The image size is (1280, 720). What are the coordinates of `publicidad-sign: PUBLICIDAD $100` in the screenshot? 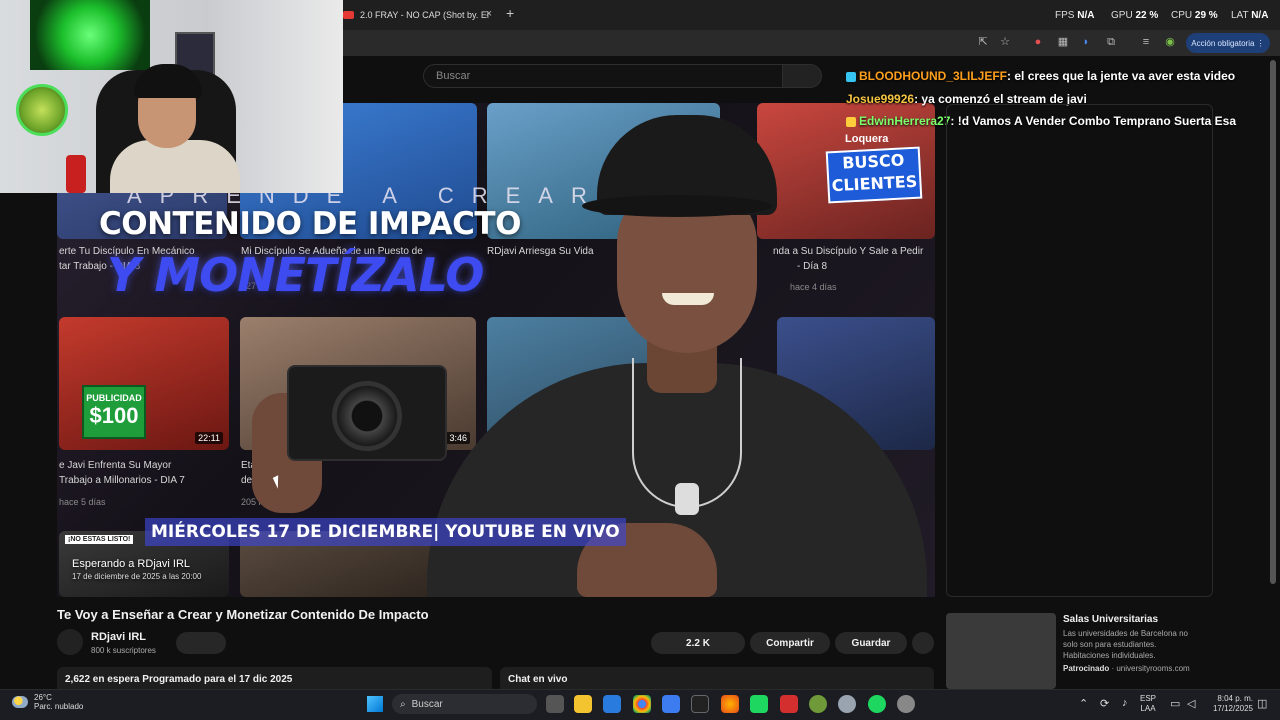 It's located at (114, 412).